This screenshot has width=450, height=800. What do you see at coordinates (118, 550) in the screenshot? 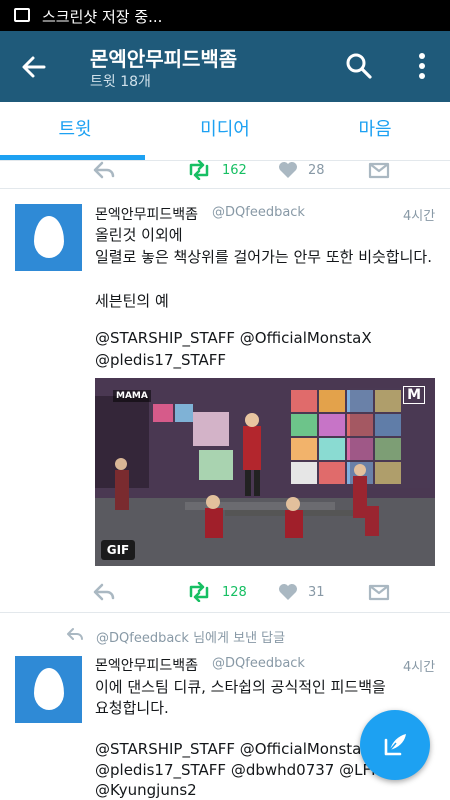
I see `gif-badge: GIF` at bounding box center [118, 550].